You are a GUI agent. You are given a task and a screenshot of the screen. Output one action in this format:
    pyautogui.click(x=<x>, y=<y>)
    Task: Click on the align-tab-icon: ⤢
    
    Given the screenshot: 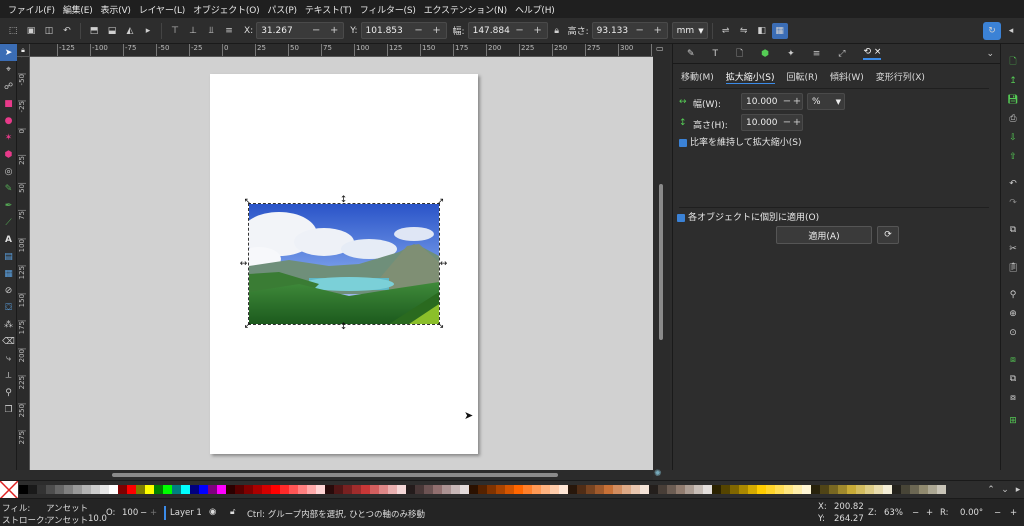 What is the action you would take?
    pyautogui.click(x=841, y=54)
    